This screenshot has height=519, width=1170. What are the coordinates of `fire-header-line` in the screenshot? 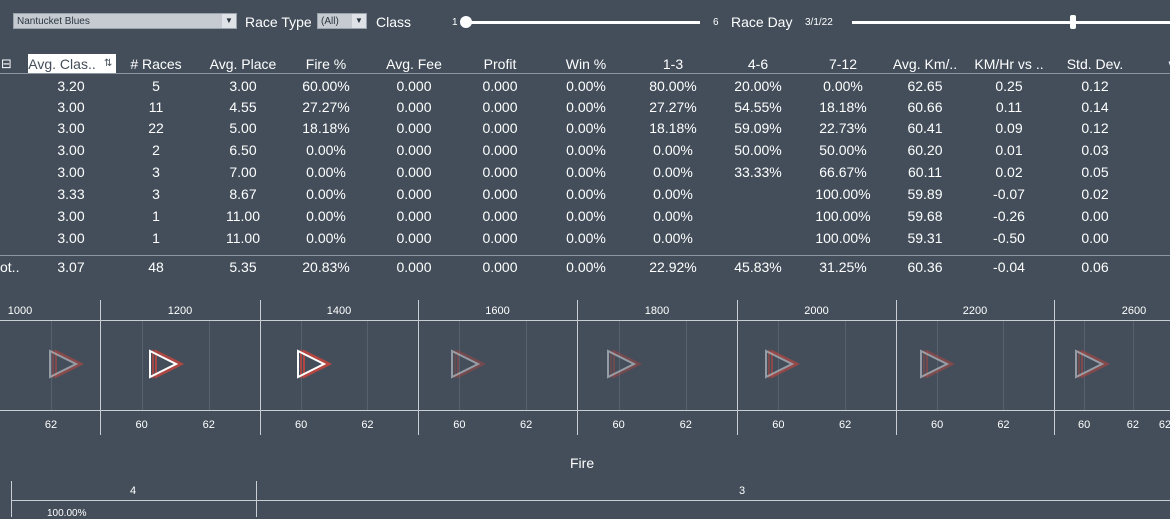 It's located at (590, 500).